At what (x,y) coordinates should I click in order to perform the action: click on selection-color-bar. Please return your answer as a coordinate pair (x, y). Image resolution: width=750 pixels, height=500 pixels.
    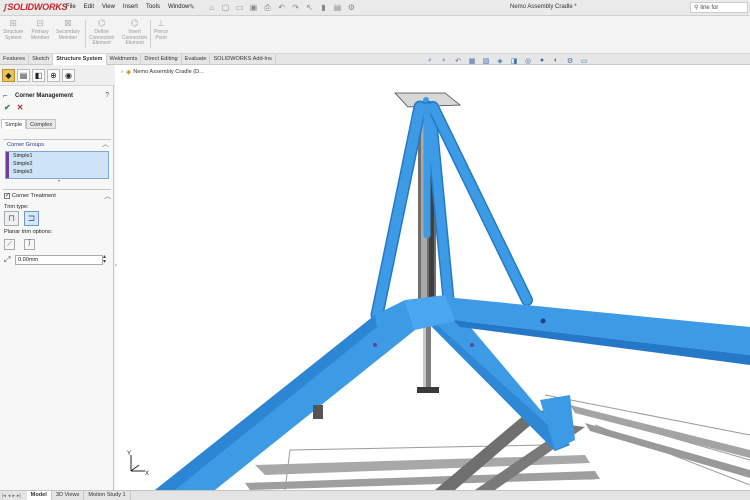
    Looking at the image, I should click on (7, 165).